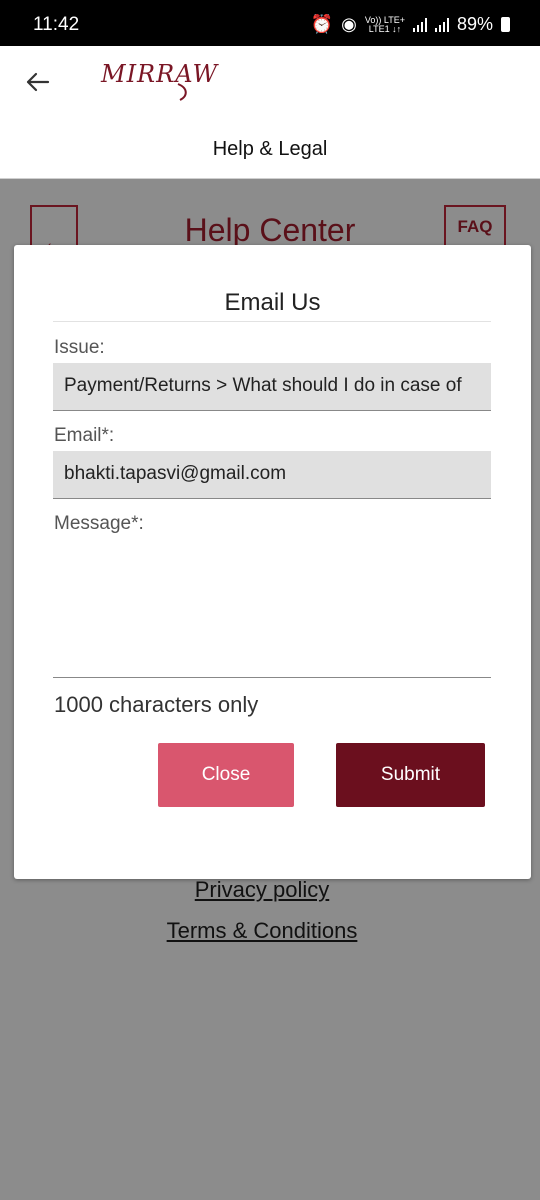 Image resolution: width=540 pixels, height=1200 pixels. Describe the element at coordinates (262, 931) in the screenshot. I see `terms-conditions-link: Terms & Conditions` at that location.